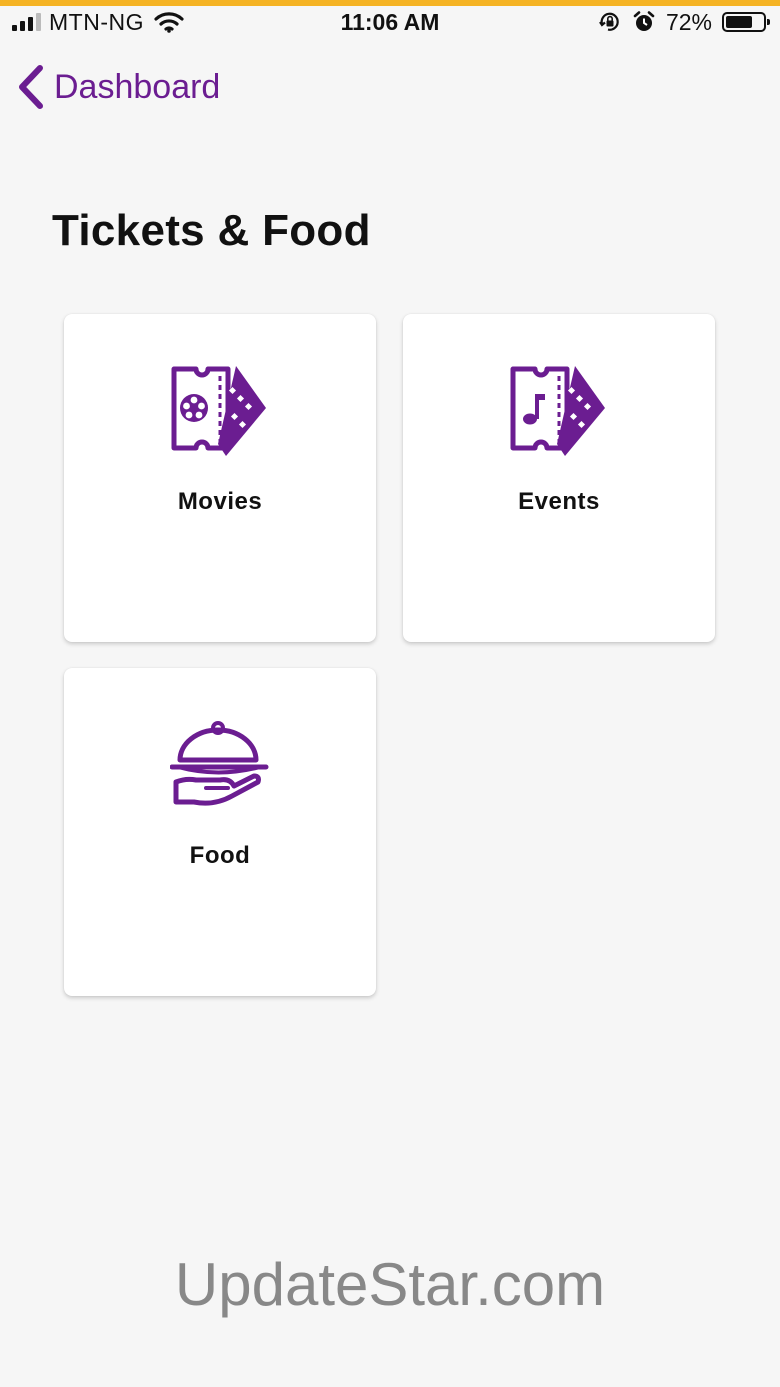  I want to click on chevron-left-icon, so click(31, 87).